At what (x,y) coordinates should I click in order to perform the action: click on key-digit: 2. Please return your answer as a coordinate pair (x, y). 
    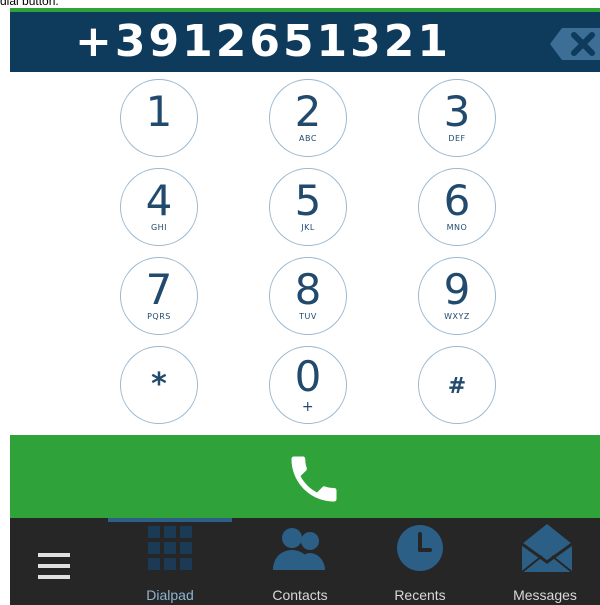
    Looking at the image, I should click on (308, 111).